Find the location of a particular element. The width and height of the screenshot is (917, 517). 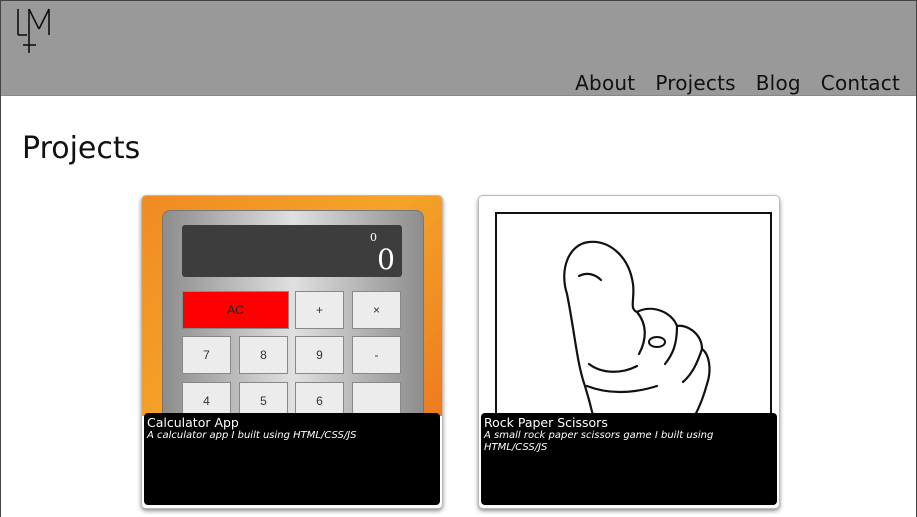

calc-key-plus: + is located at coordinates (319, 310).